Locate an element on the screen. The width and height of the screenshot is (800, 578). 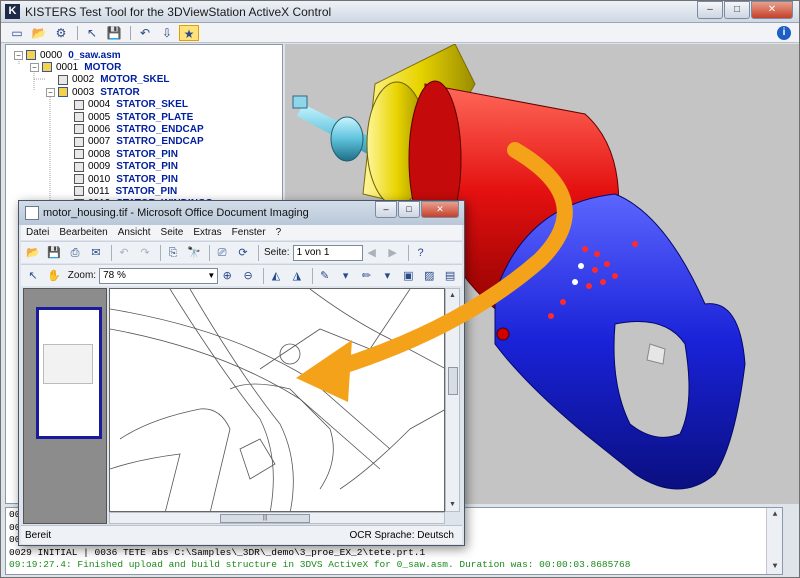
tree-node: 0010 STATOR_PIN is located at coordinates (120, 179).